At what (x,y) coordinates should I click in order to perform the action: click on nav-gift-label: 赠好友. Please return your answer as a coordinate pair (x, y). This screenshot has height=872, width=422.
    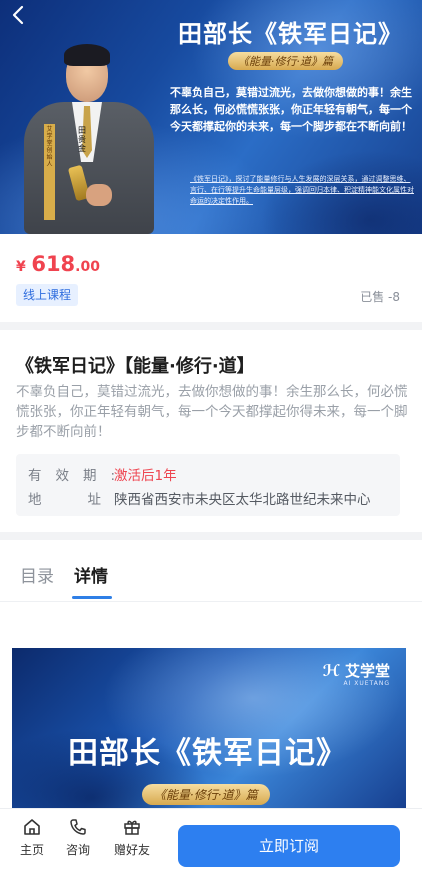
    Looking at the image, I should click on (131, 850).